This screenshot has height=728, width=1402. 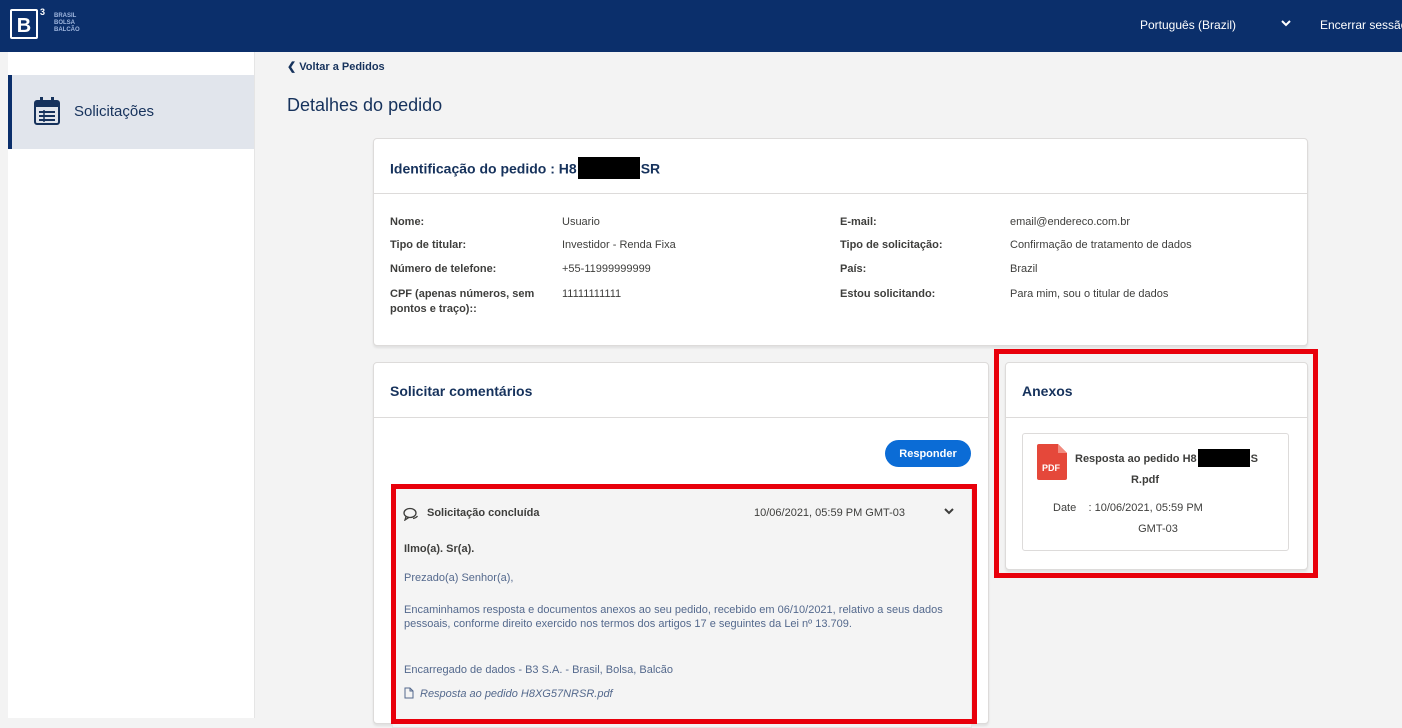 I want to click on logo-letter: B, so click(x=24, y=24).